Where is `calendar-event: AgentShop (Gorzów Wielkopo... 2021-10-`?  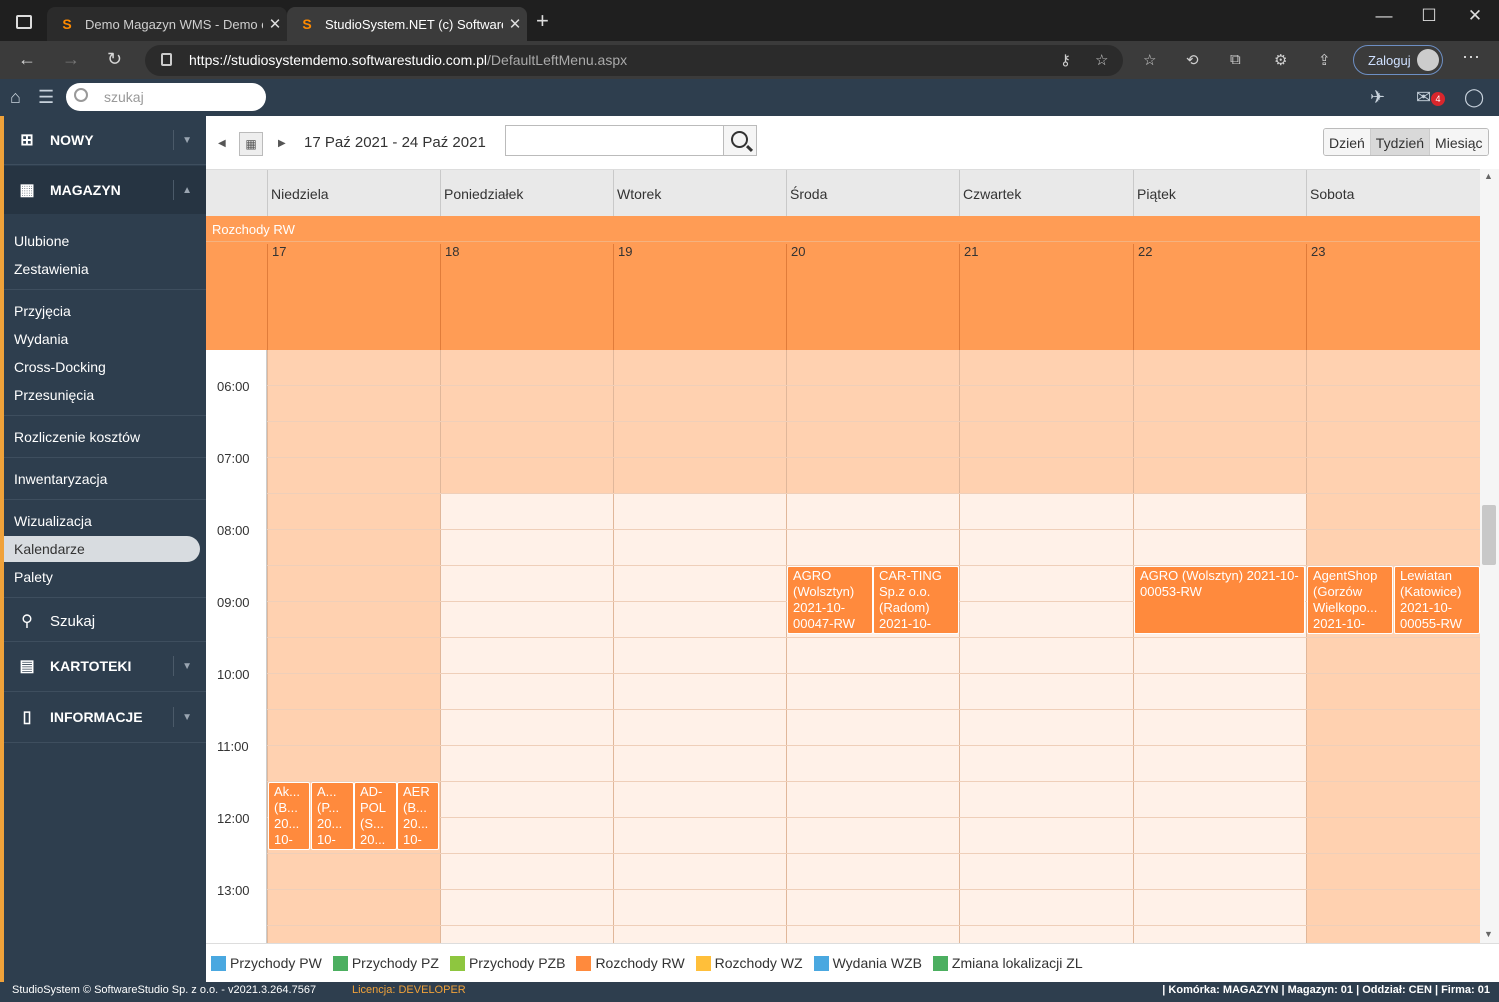 calendar-event: AgentShop (Gorzów Wielkopo... 2021-10- is located at coordinates (1350, 600).